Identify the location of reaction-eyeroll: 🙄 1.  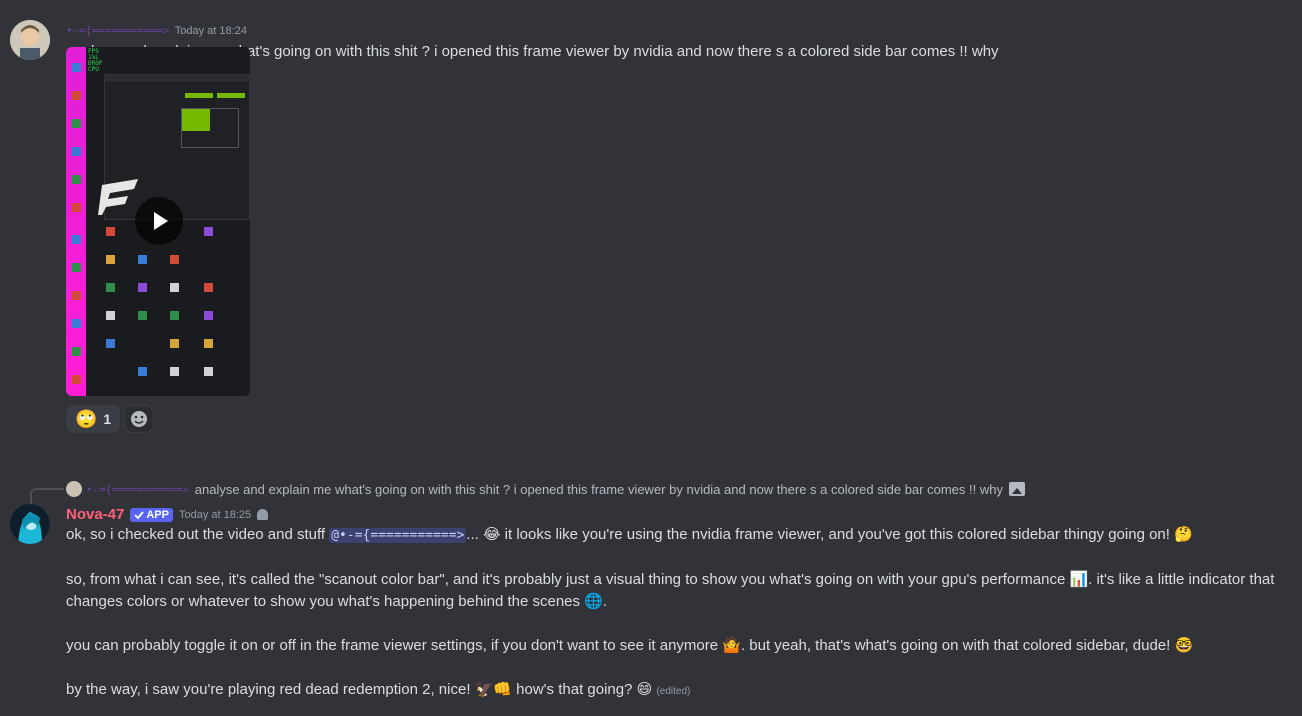
(93, 419).